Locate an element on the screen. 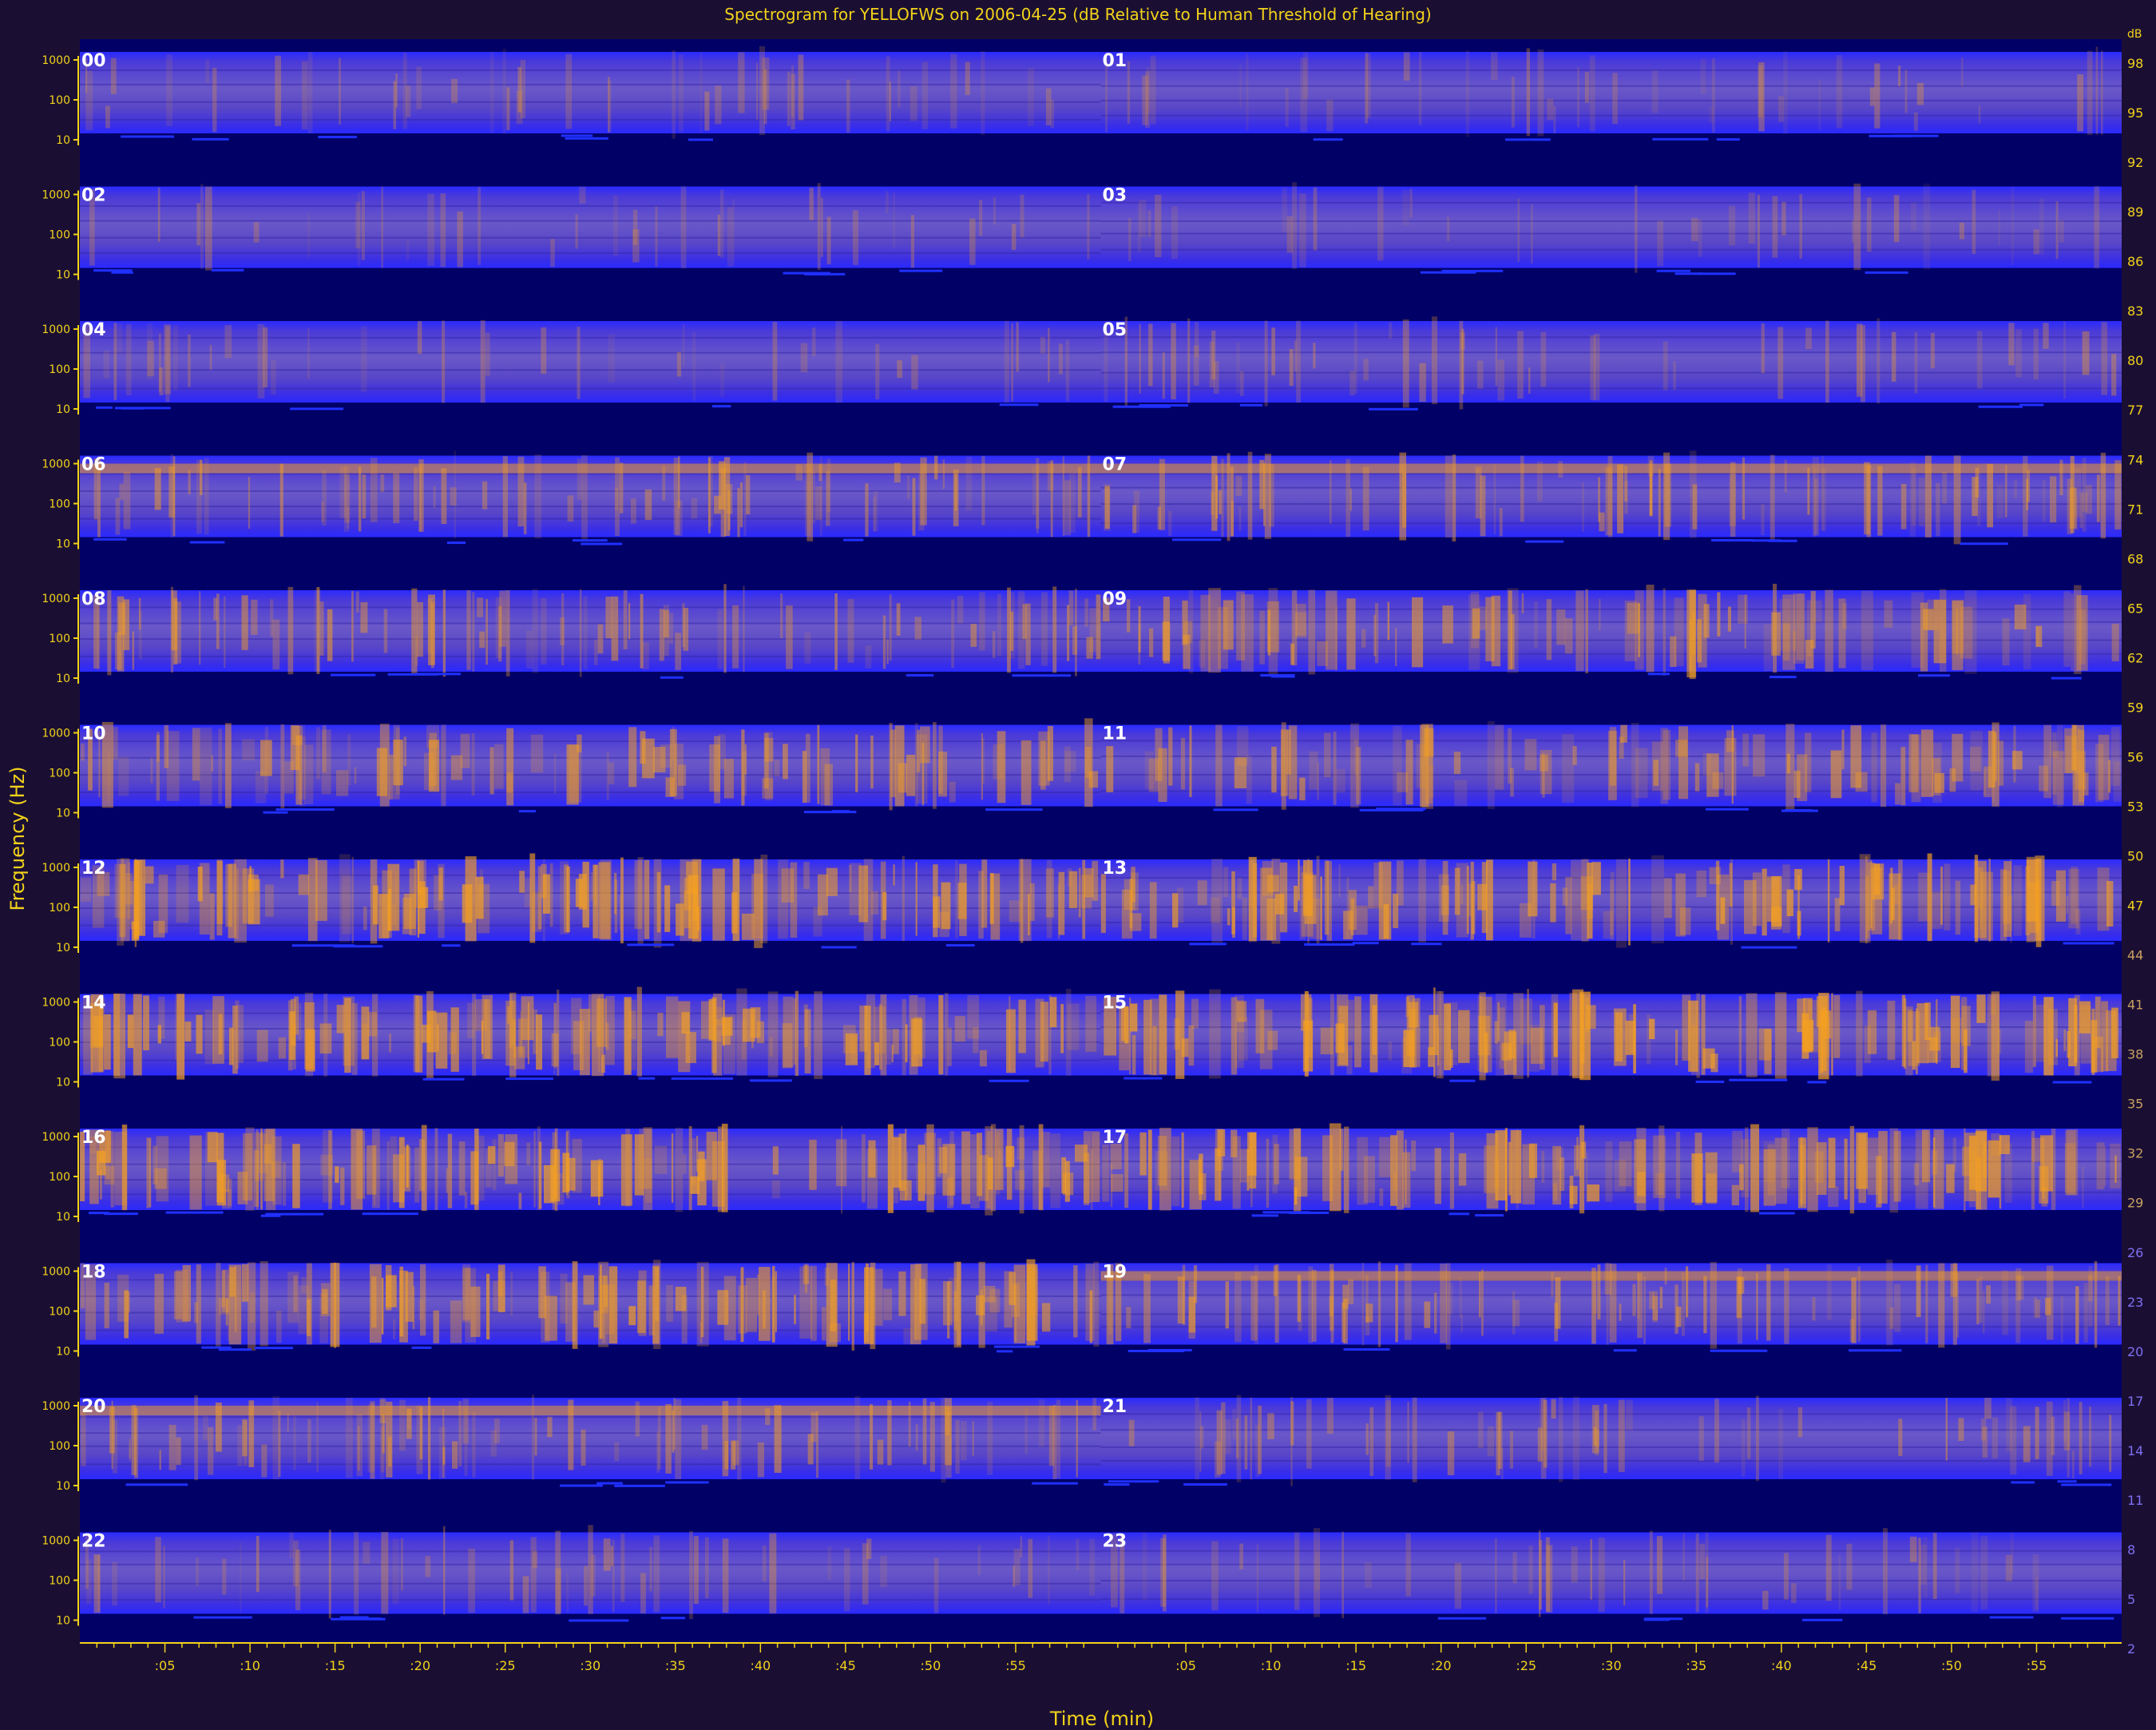  hour-label: 14 is located at coordinates (93, 1004).